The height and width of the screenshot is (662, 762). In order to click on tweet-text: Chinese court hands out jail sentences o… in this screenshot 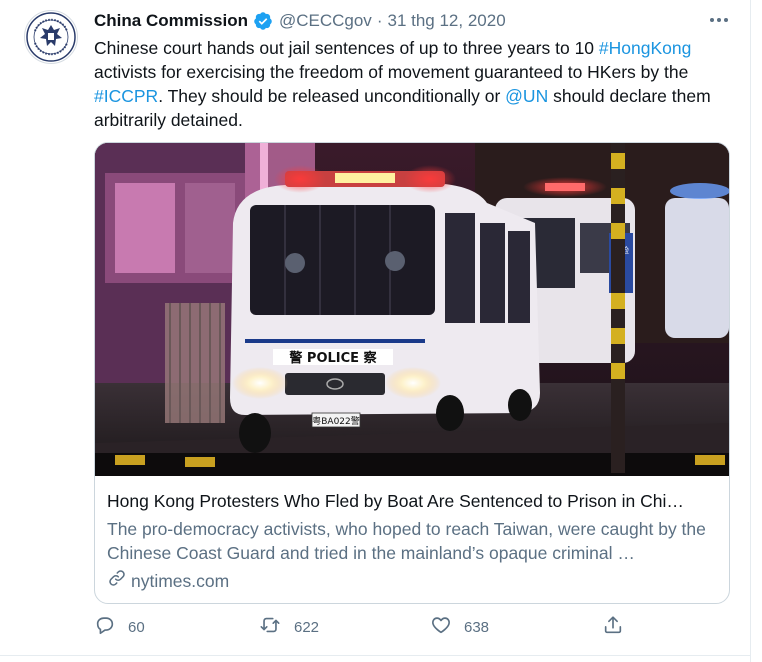, I will do `click(414, 84)`.